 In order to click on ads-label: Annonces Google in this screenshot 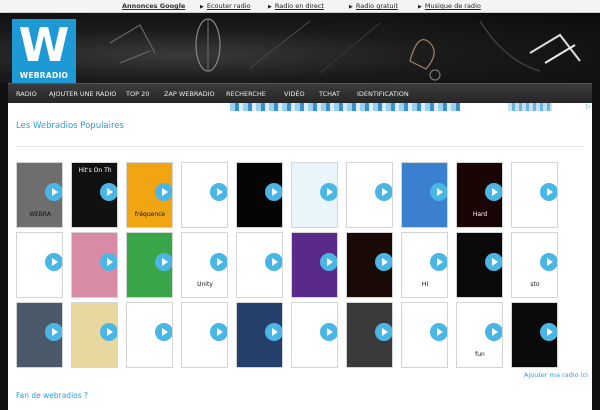, I will do `click(153, 6)`.